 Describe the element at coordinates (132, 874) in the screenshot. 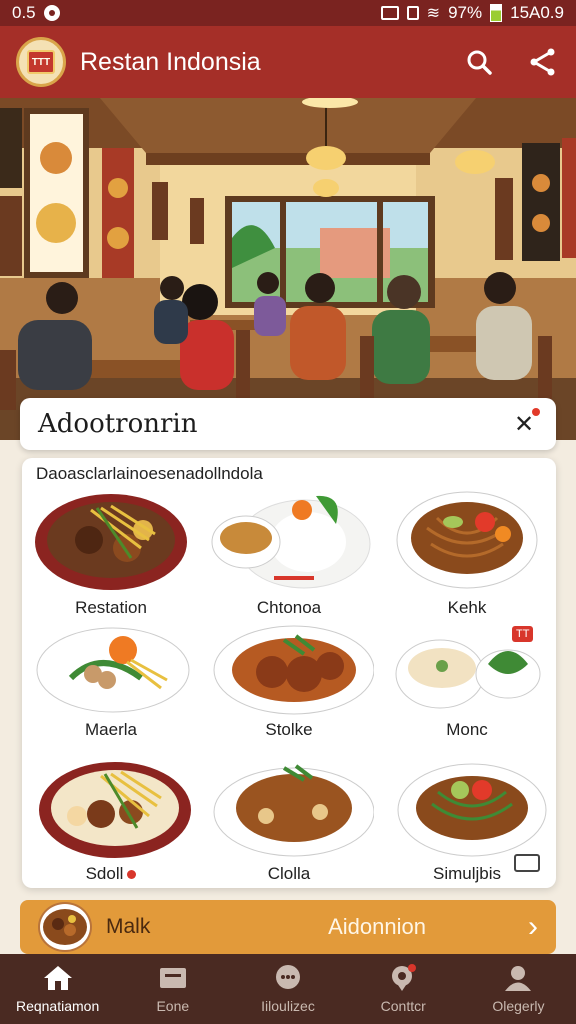

I see `spicy-indicator` at that location.